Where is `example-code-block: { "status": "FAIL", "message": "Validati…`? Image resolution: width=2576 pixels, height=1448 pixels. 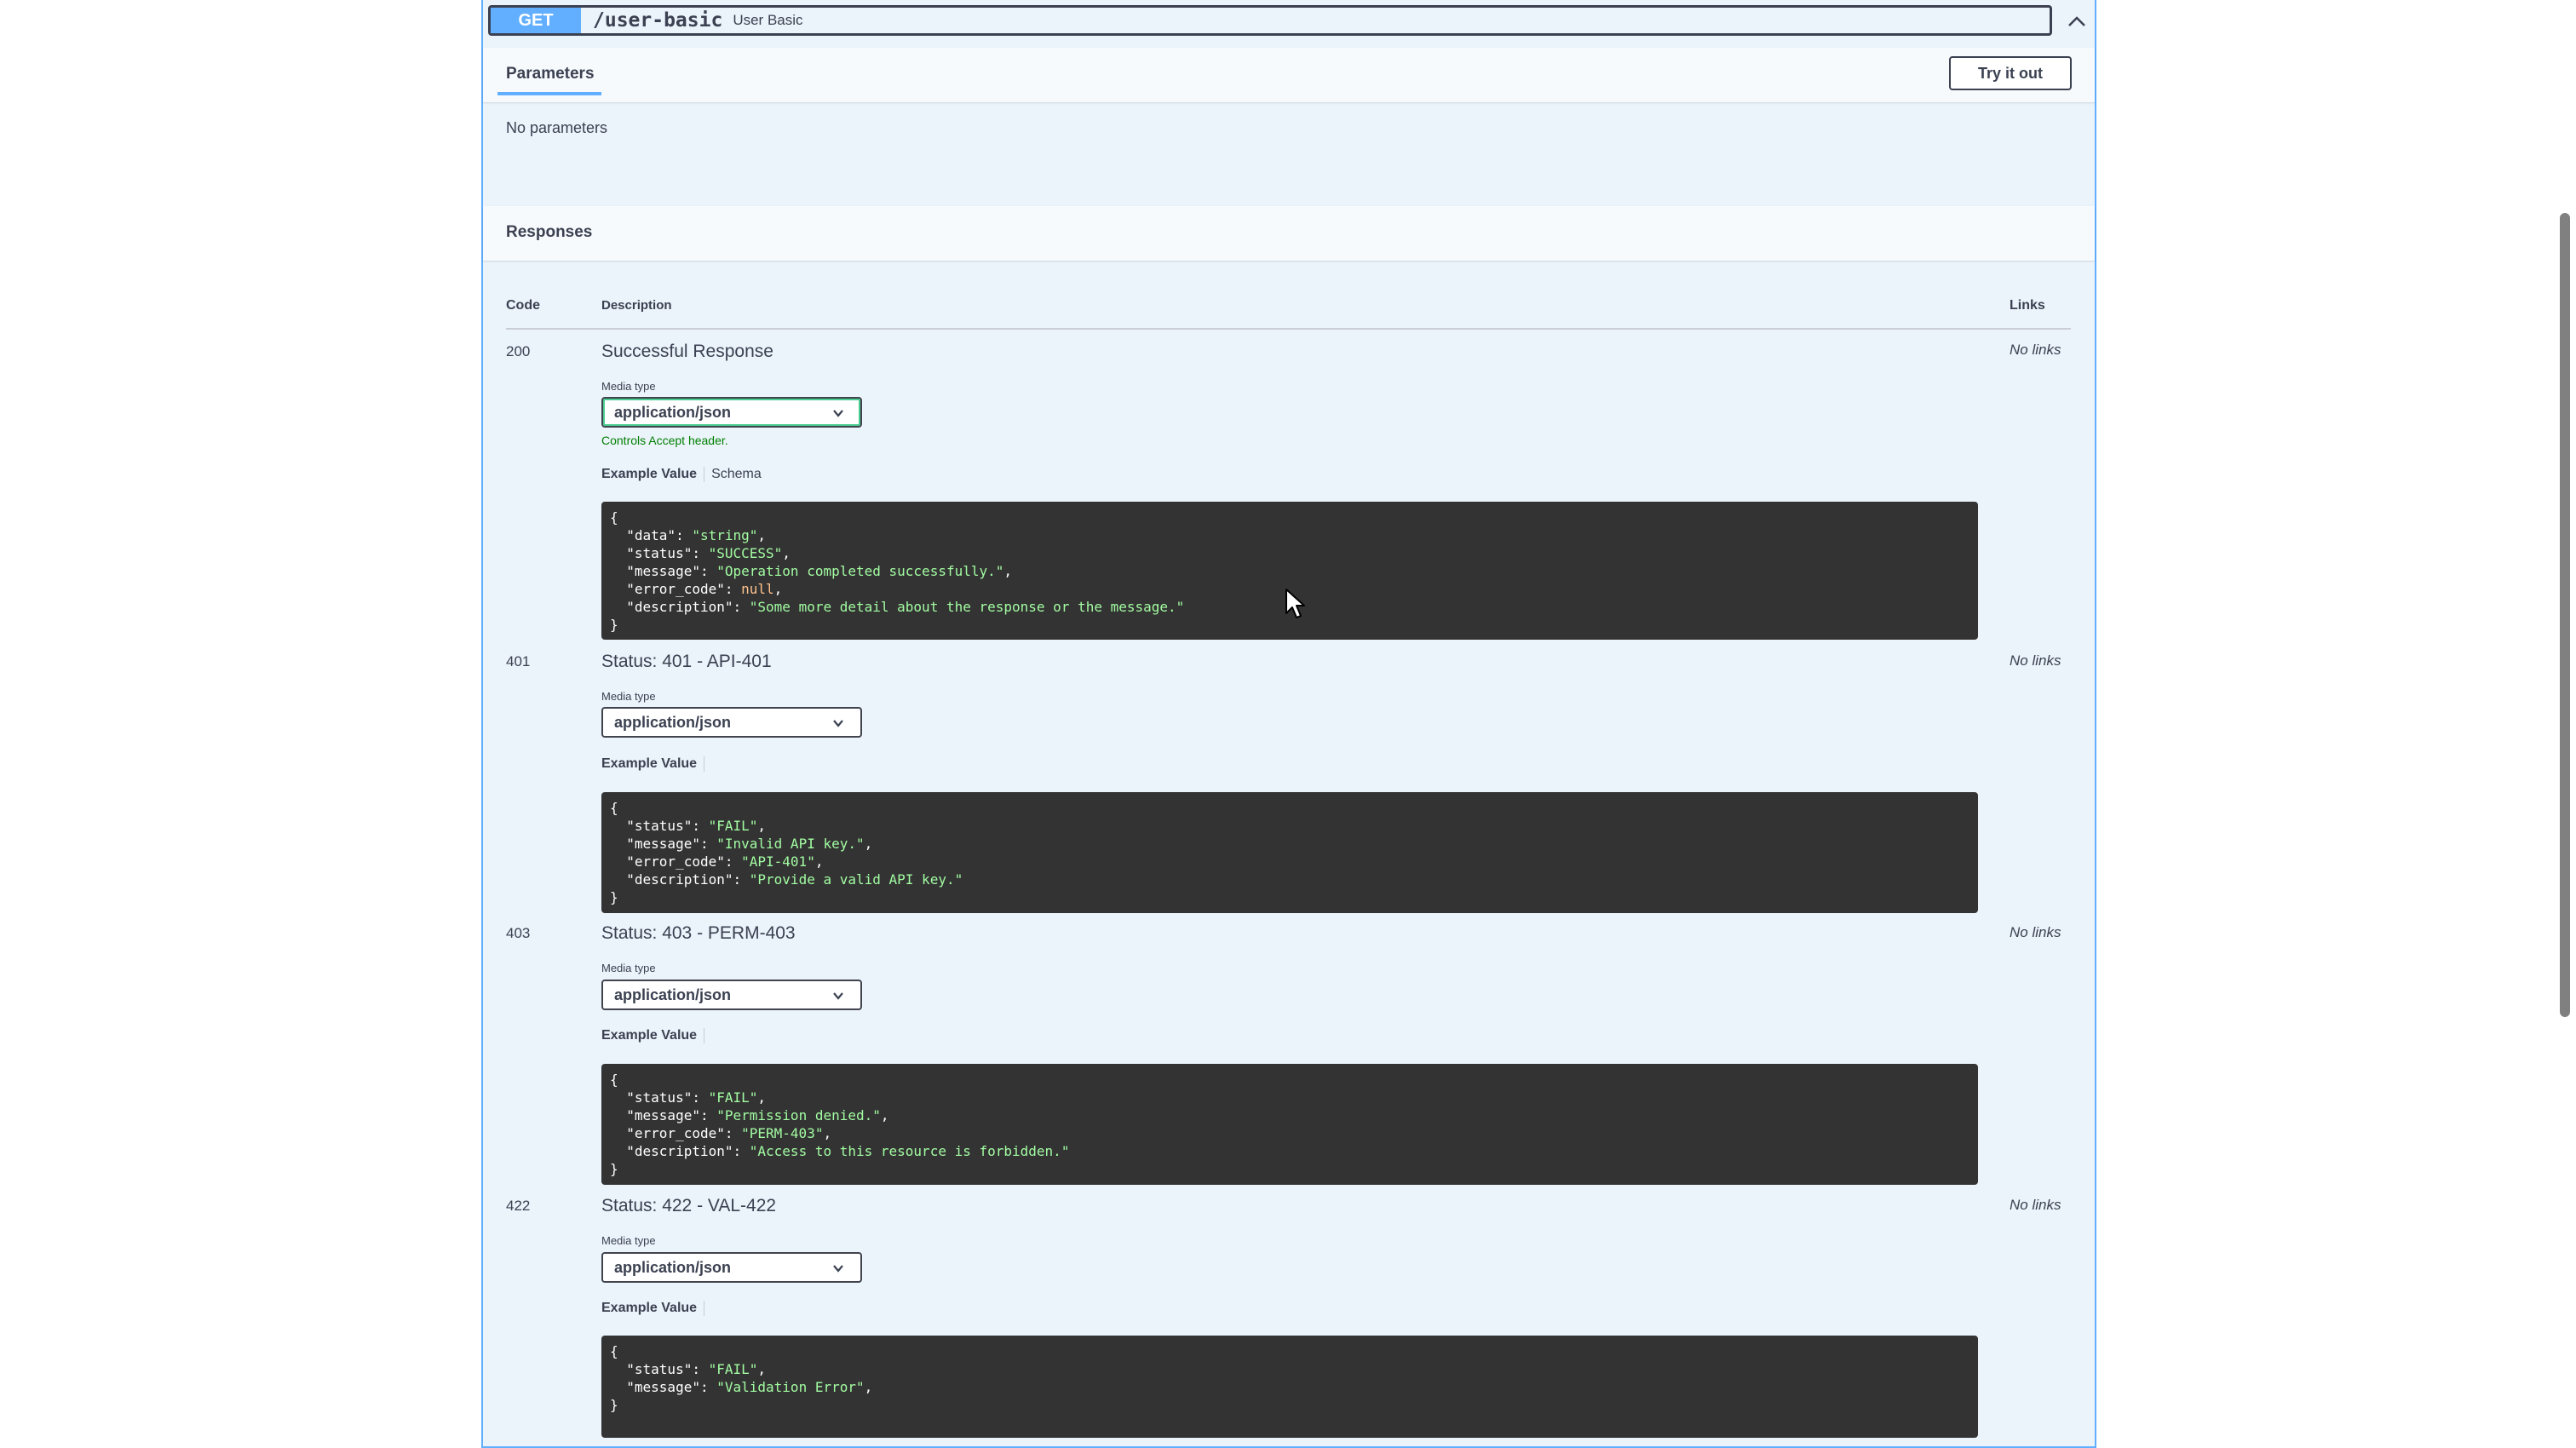 example-code-block: { "status": "FAIL", "message": "Validati… is located at coordinates (1289, 1387).